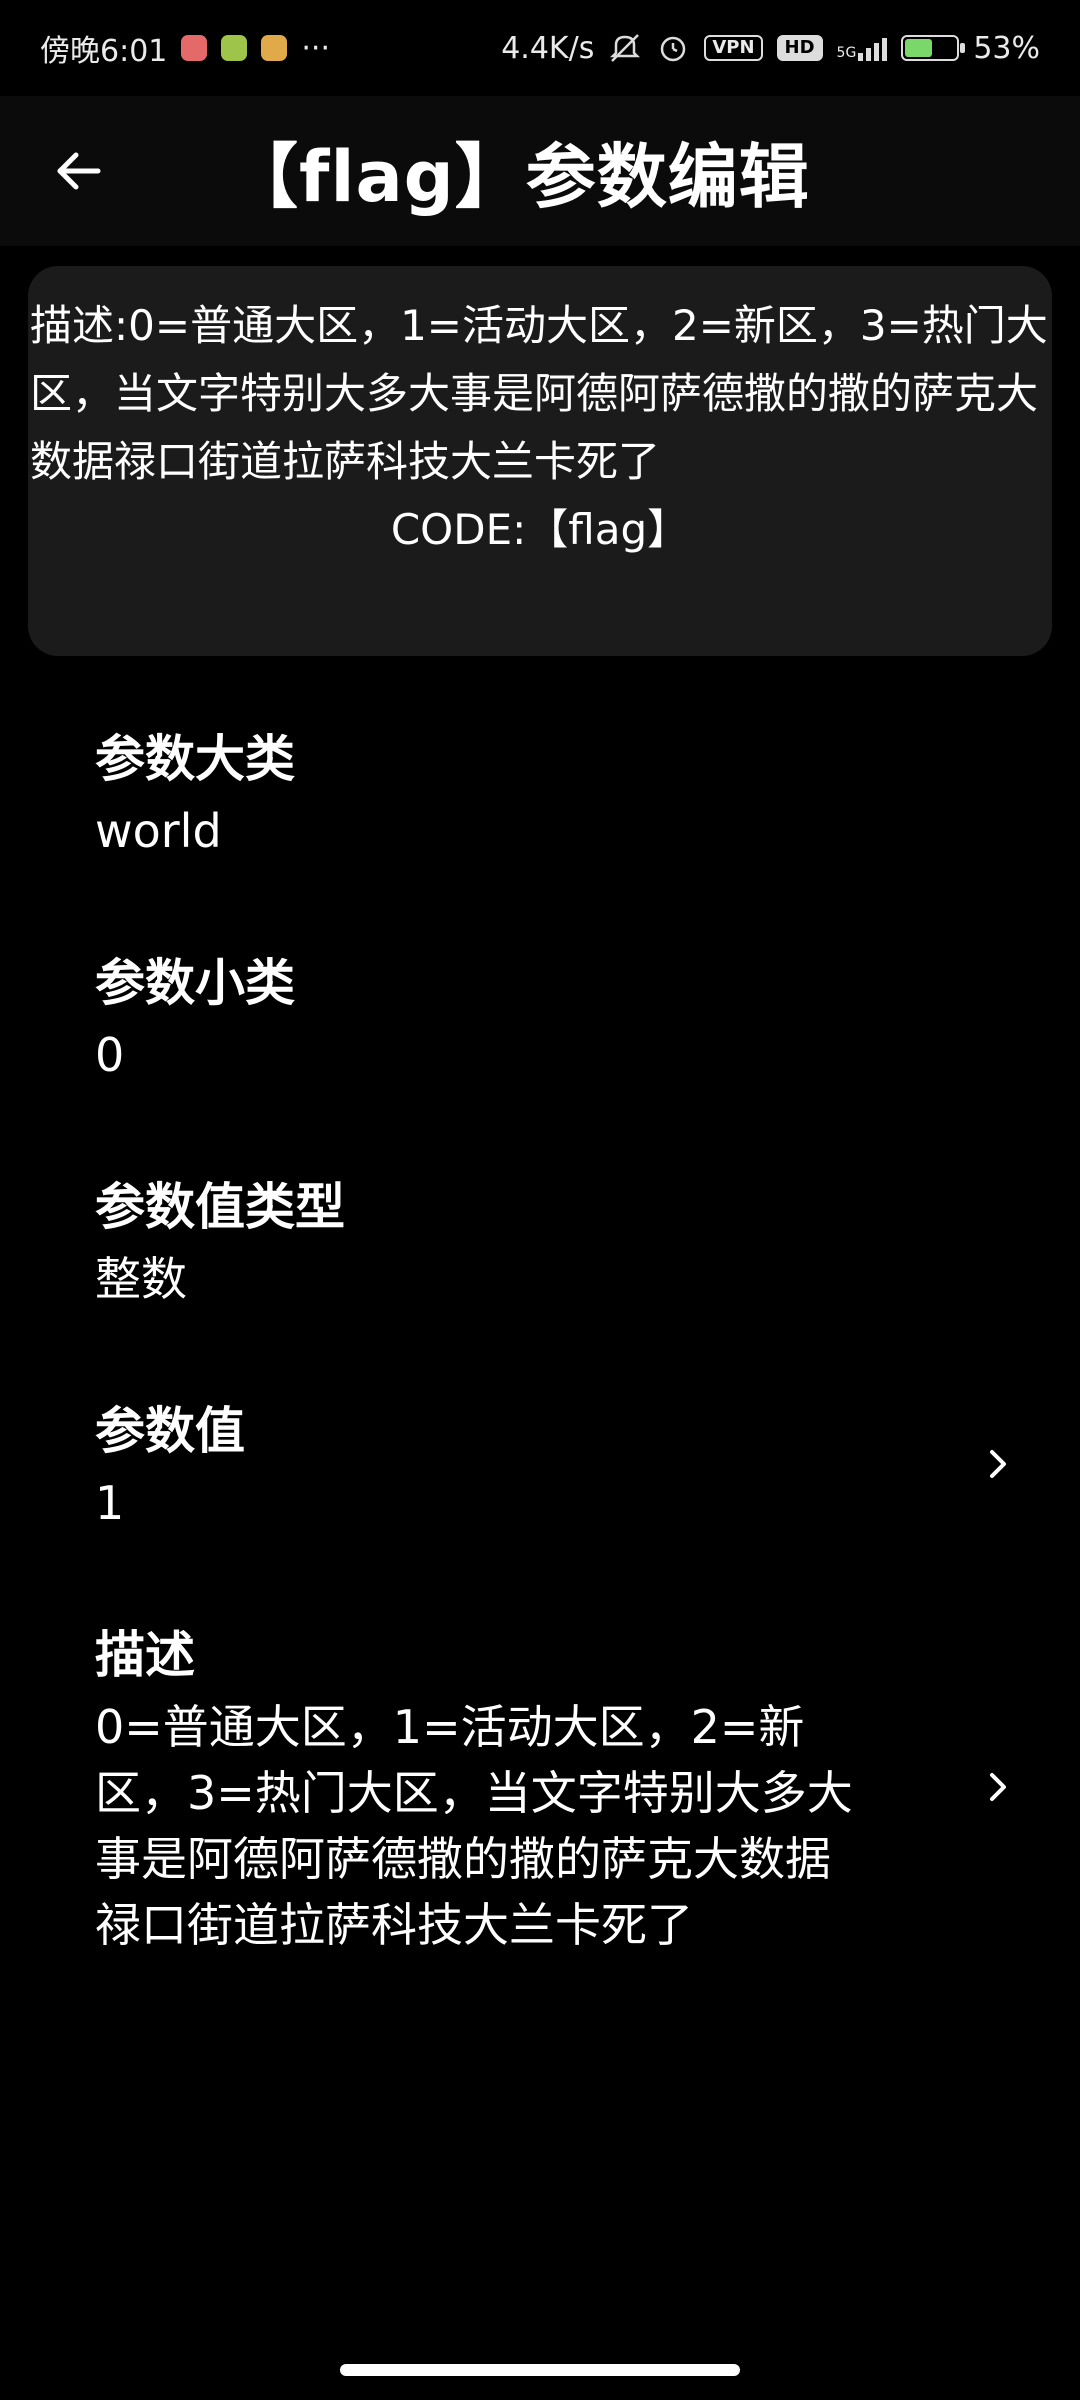 Image resolution: width=1080 pixels, height=2400 pixels. Describe the element at coordinates (919, 48) in the screenshot. I see `battery-fill` at that location.